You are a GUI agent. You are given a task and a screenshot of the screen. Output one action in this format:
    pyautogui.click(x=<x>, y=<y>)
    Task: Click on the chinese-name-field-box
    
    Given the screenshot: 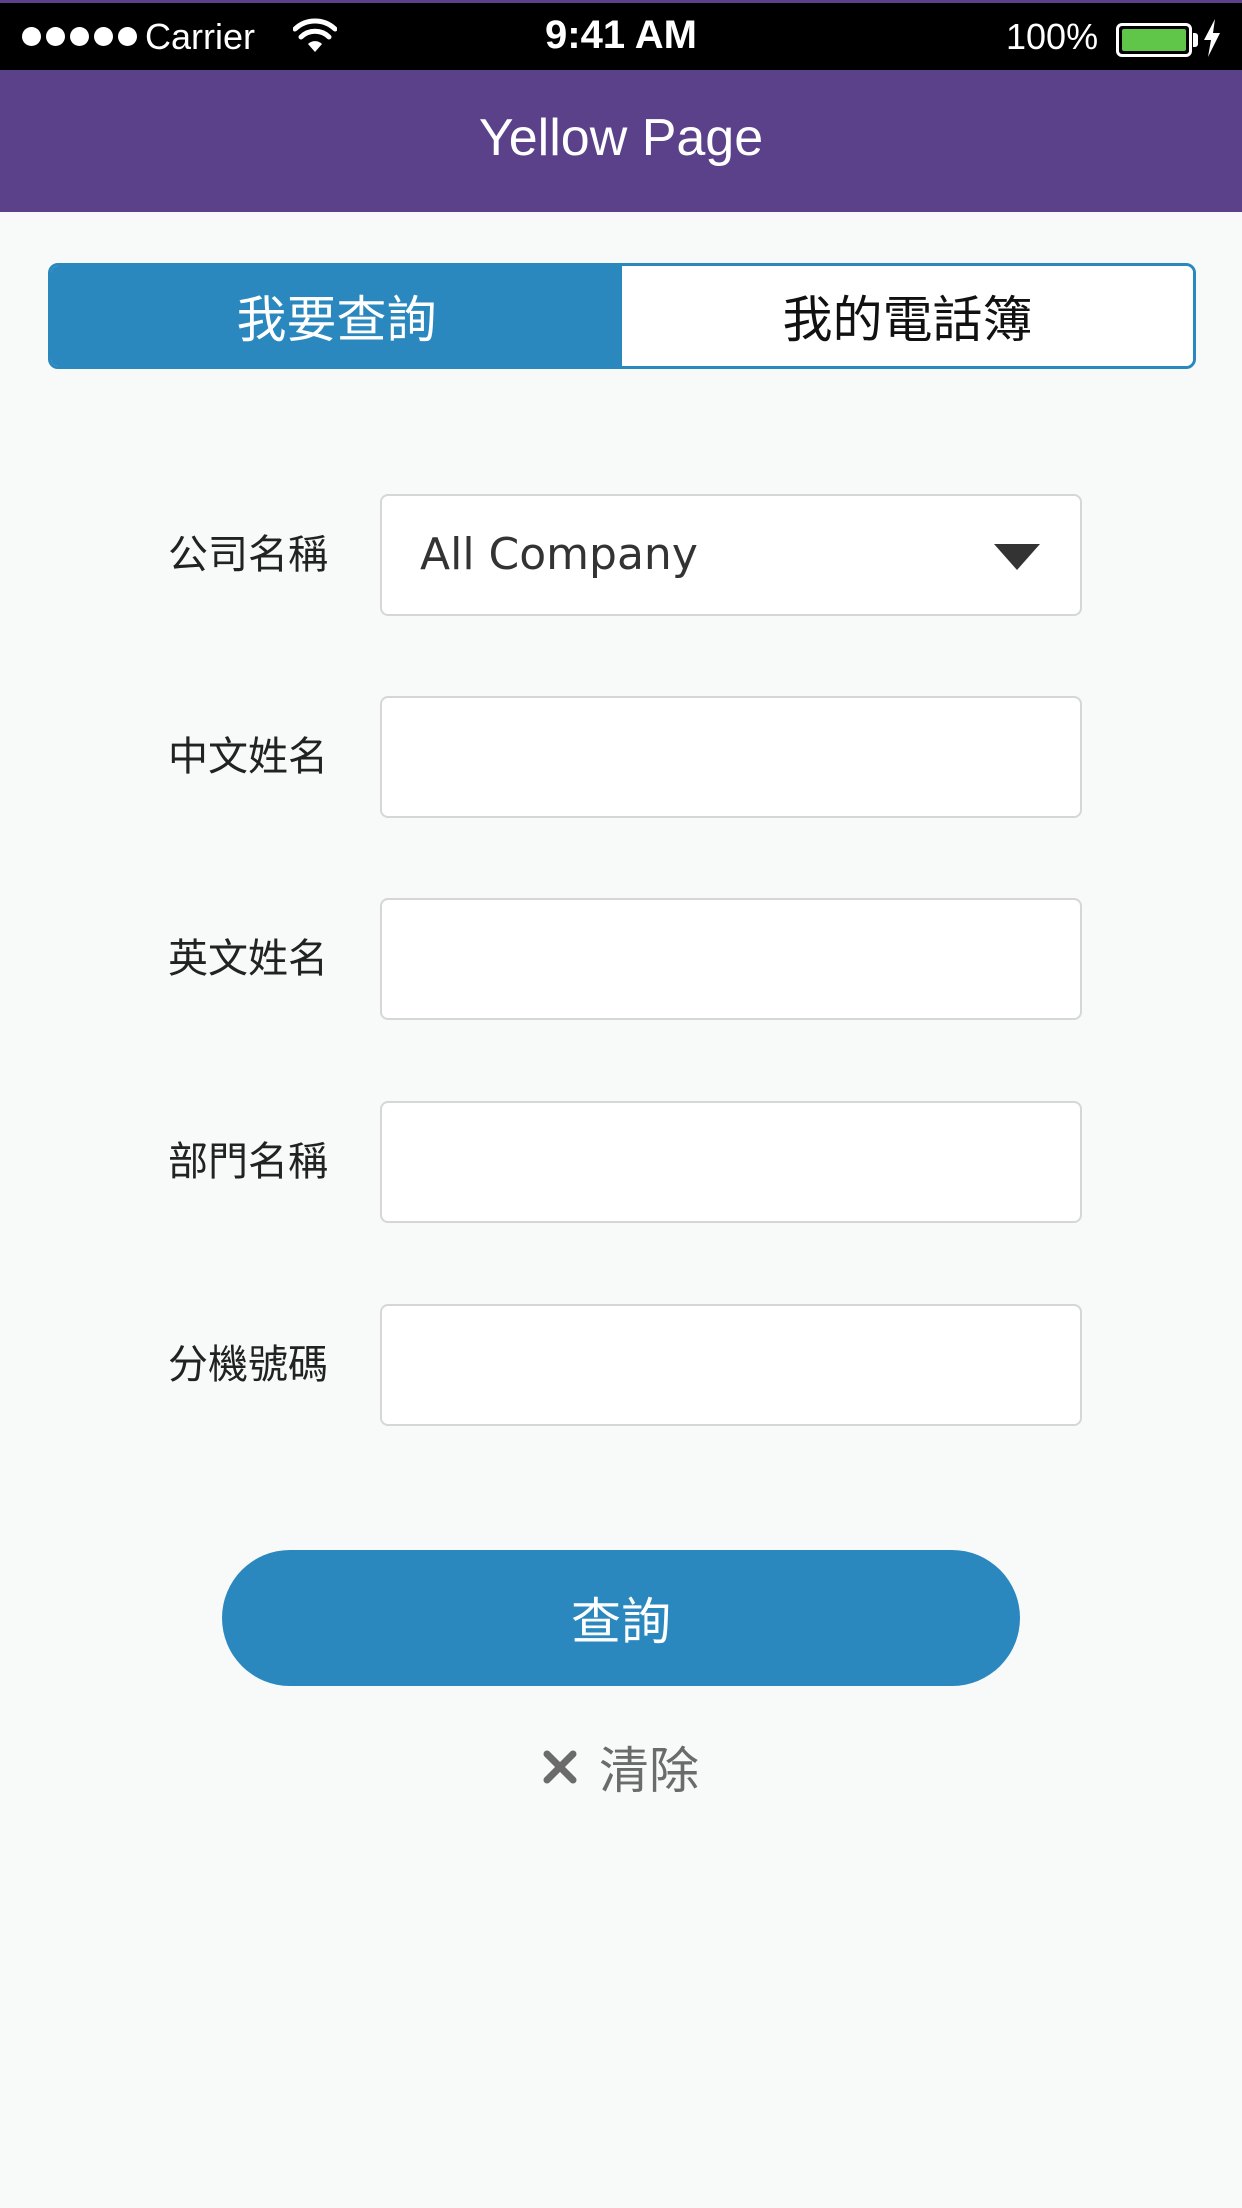 What is the action you would take?
    pyautogui.click(x=731, y=757)
    